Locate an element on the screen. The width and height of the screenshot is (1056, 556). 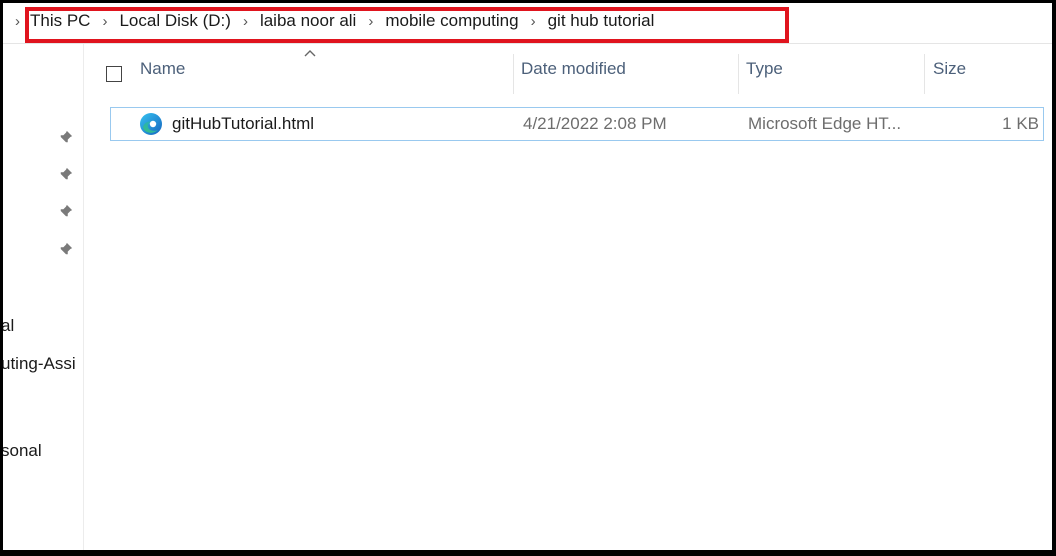
column-header-date-modified: Date modified is located at coordinates (573, 69).